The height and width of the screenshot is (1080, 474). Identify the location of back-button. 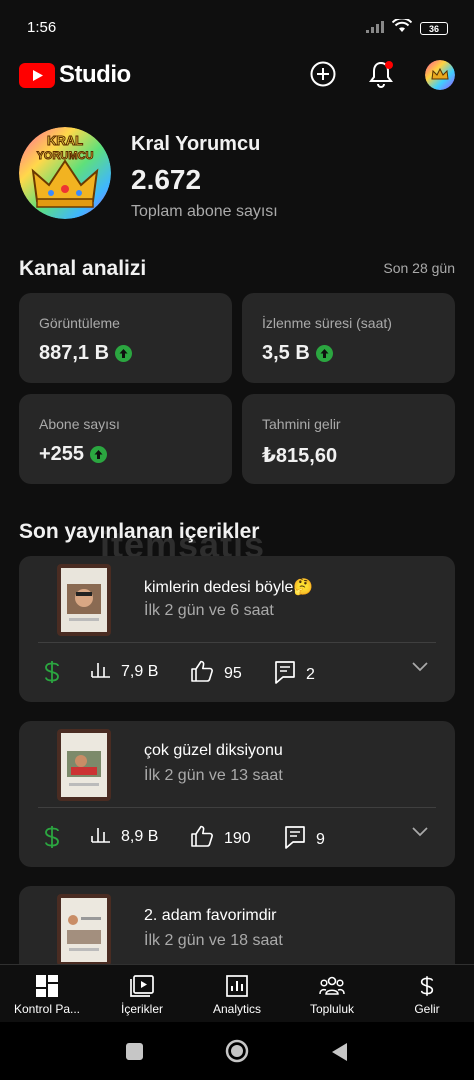
(339, 1054).